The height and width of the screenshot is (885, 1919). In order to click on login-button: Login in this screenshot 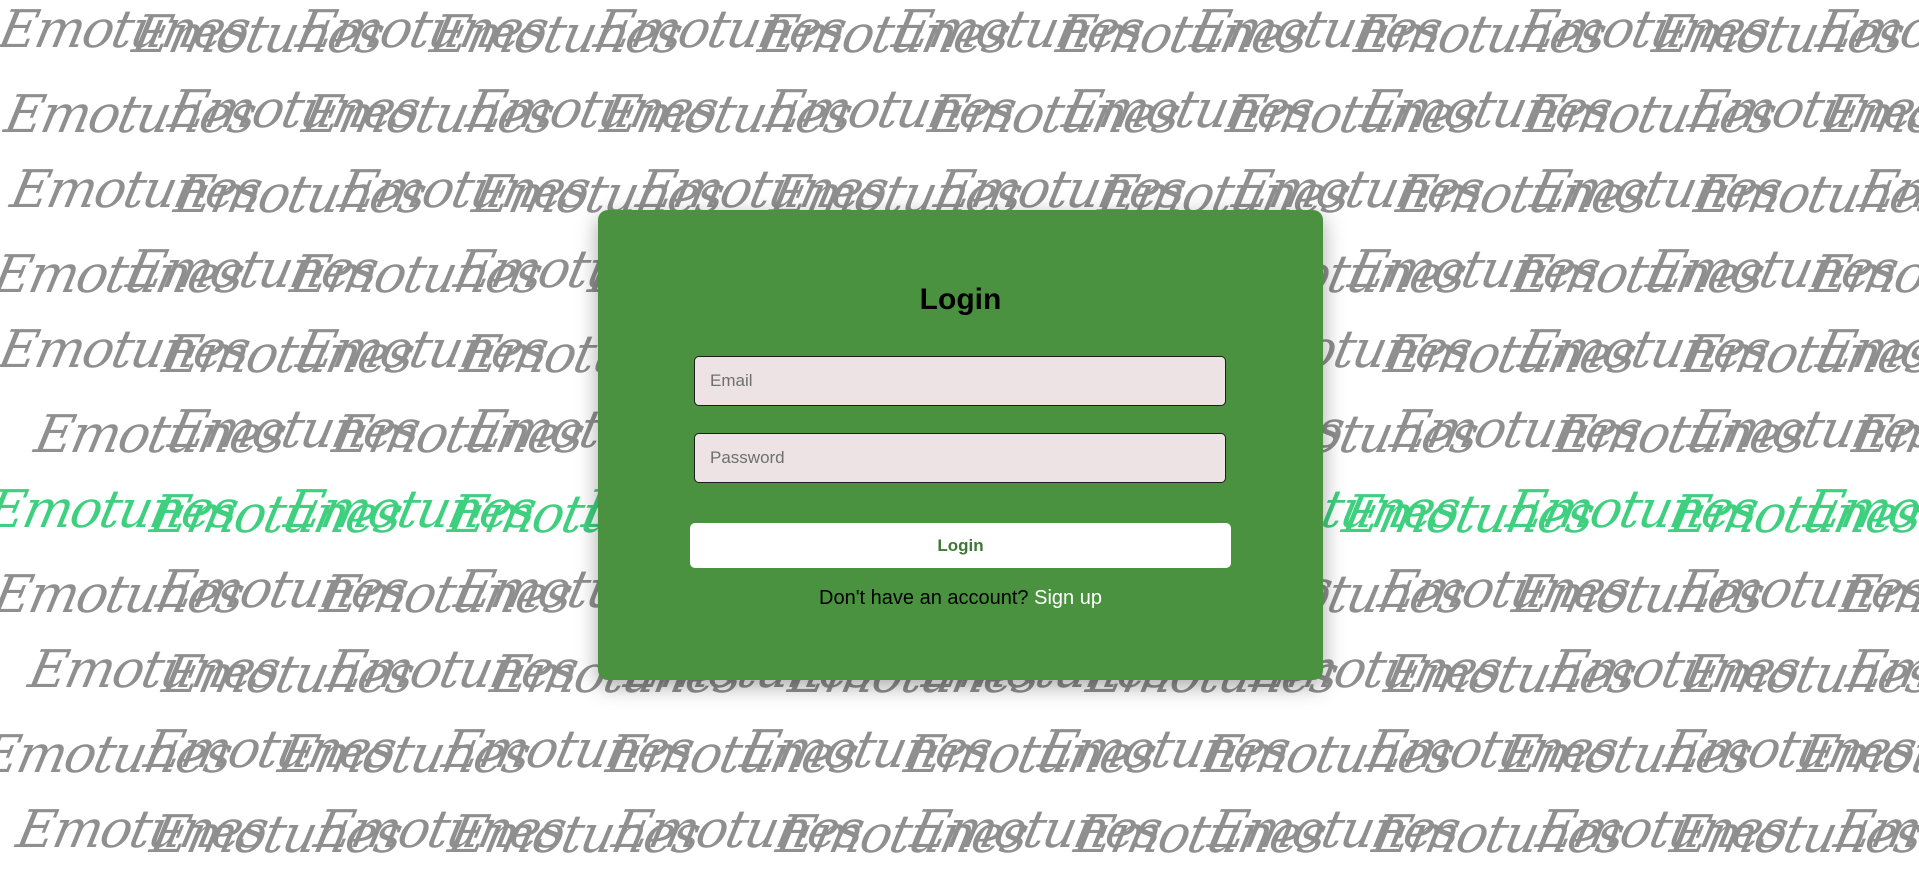, I will do `click(960, 545)`.